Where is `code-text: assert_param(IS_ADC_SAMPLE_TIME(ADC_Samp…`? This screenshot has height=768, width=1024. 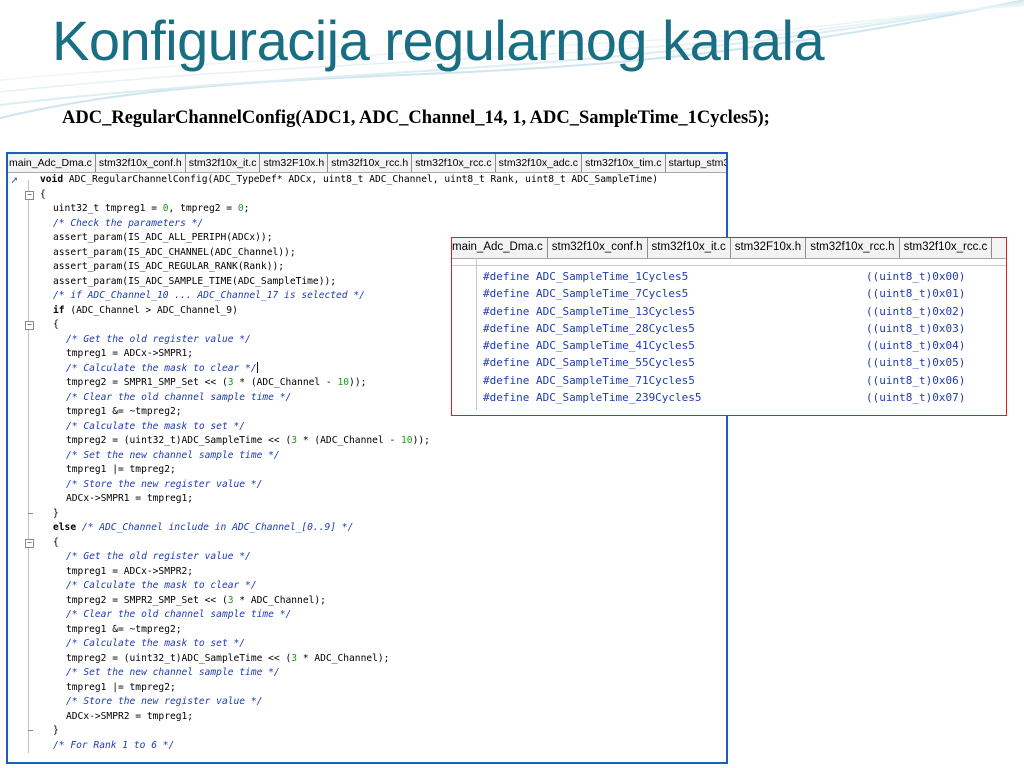
code-text: assert_param(IS_ADC_SAMPLE_TIME(ADC_Samp… is located at coordinates (194, 282).